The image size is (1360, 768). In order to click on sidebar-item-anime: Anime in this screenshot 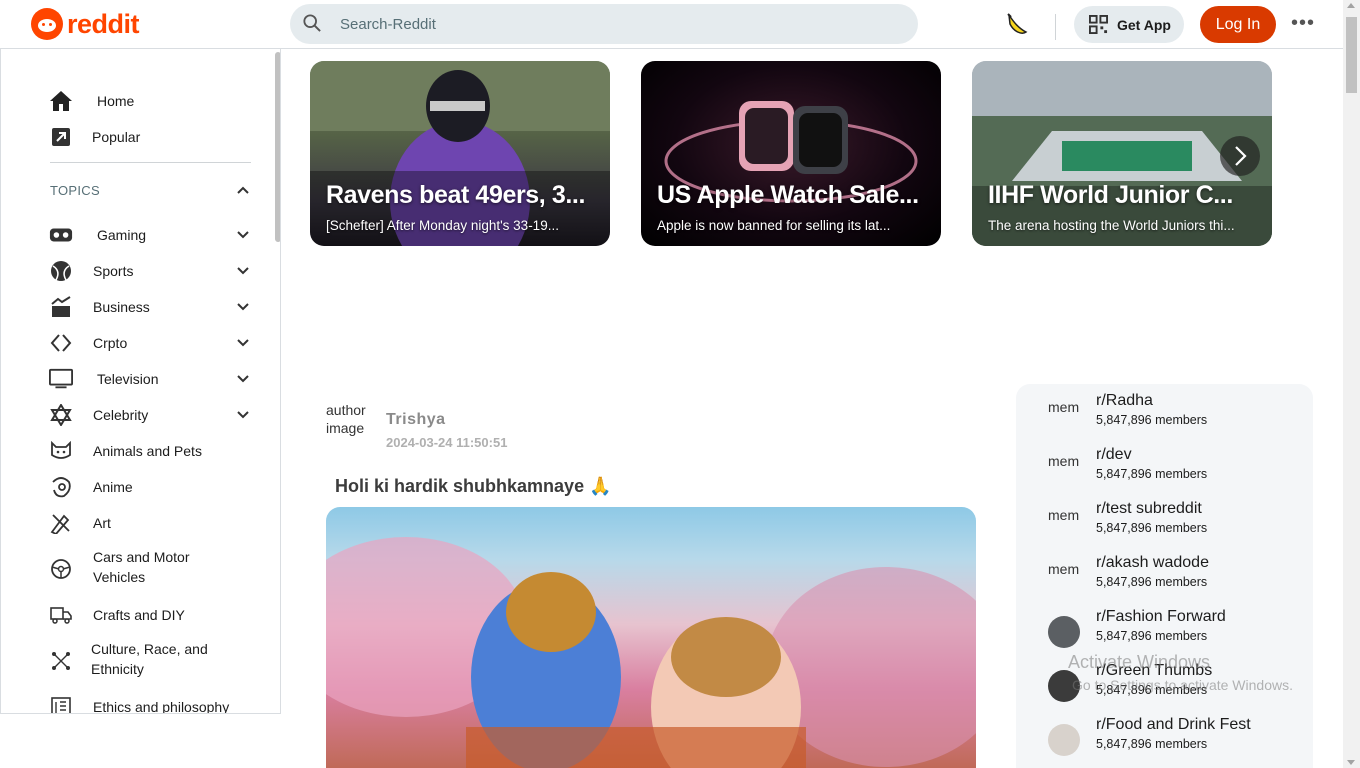, I will do `click(91, 487)`.